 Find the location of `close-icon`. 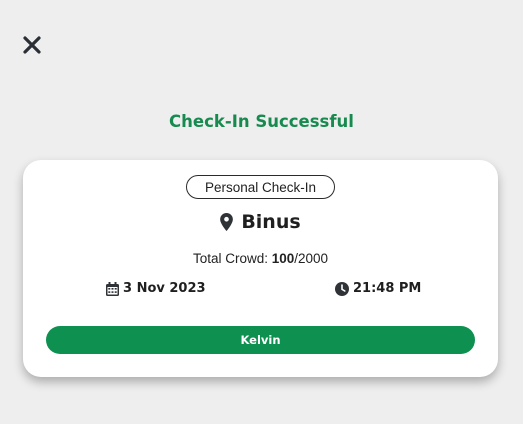

close-icon is located at coordinates (32, 45).